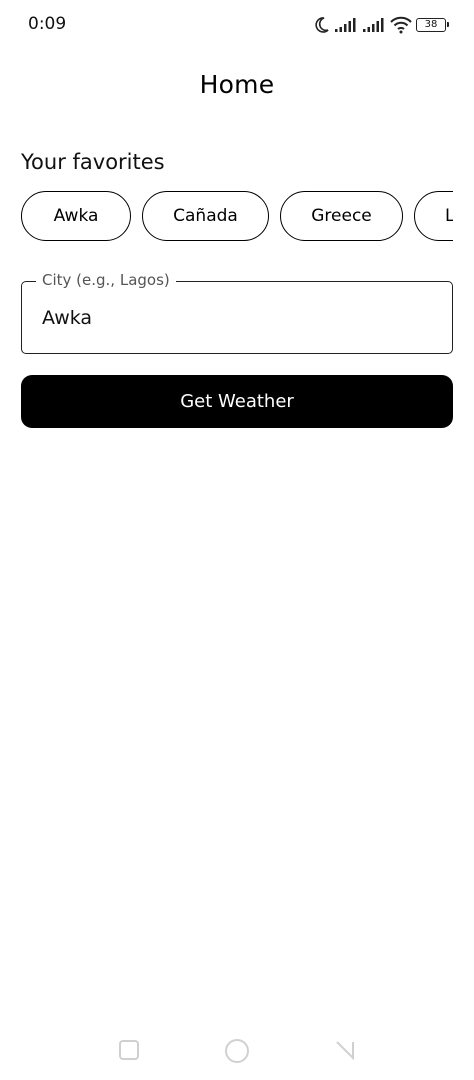  What do you see at coordinates (237, 1053) in the screenshot?
I see `home-icon` at bounding box center [237, 1053].